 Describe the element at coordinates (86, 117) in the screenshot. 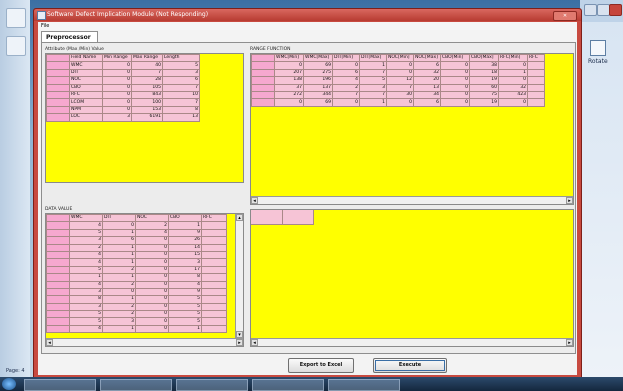

I see `table-cell: LOC` at that location.